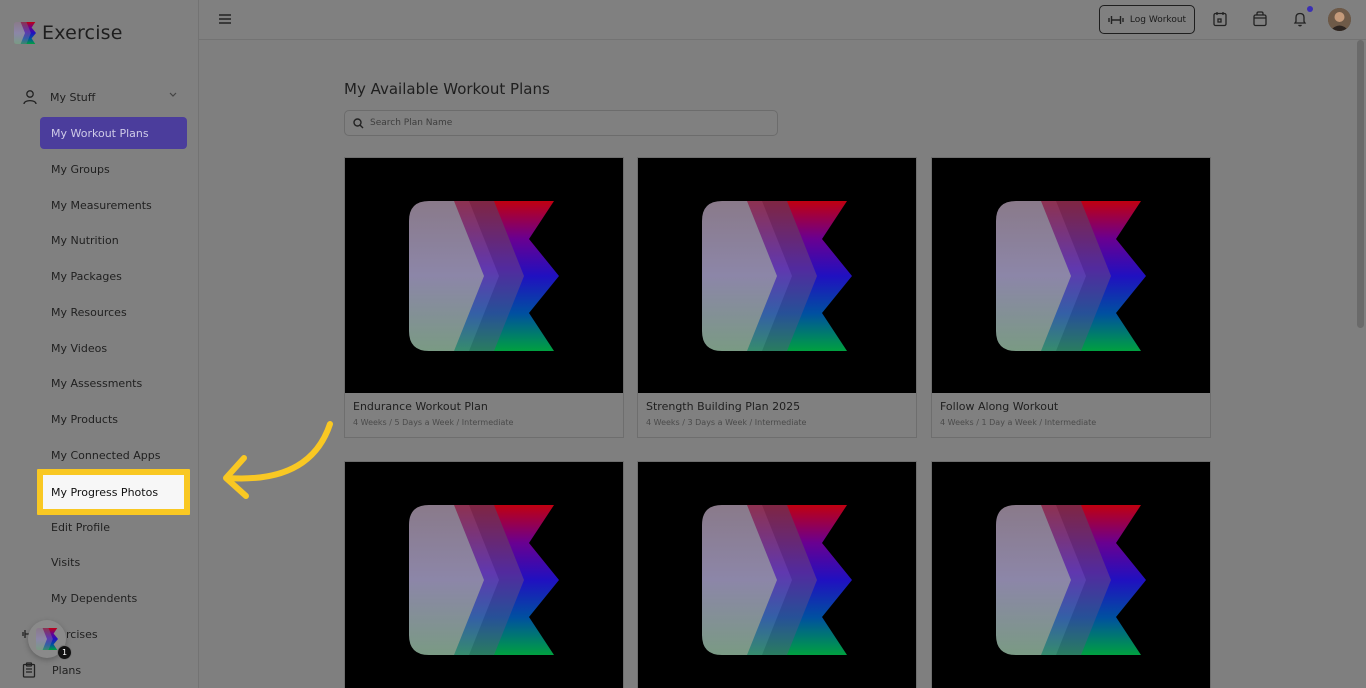 The width and height of the screenshot is (1366, 688). Describe the element at coordinates (113, 240) in the screenshot. I see `sidebar-item-my-nutrition: My Nutrition` at that location.